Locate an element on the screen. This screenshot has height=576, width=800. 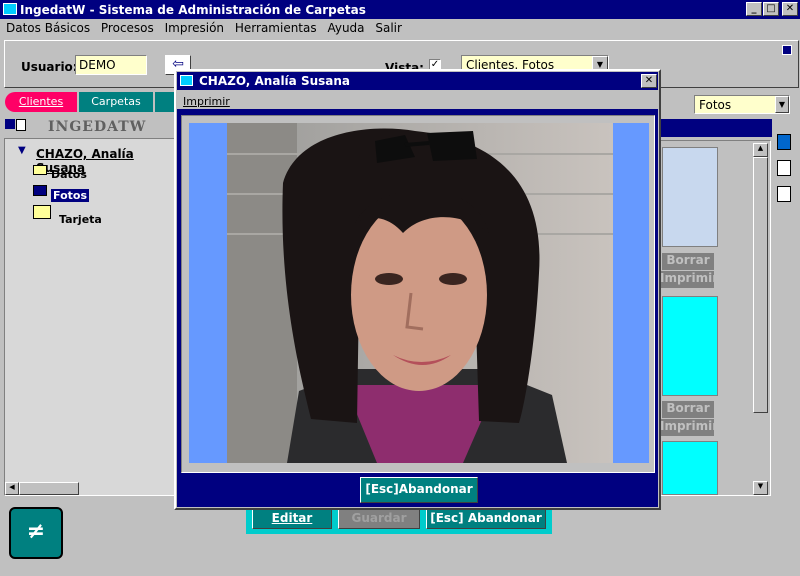
right-header-bar is located at coordinates (716, 128).